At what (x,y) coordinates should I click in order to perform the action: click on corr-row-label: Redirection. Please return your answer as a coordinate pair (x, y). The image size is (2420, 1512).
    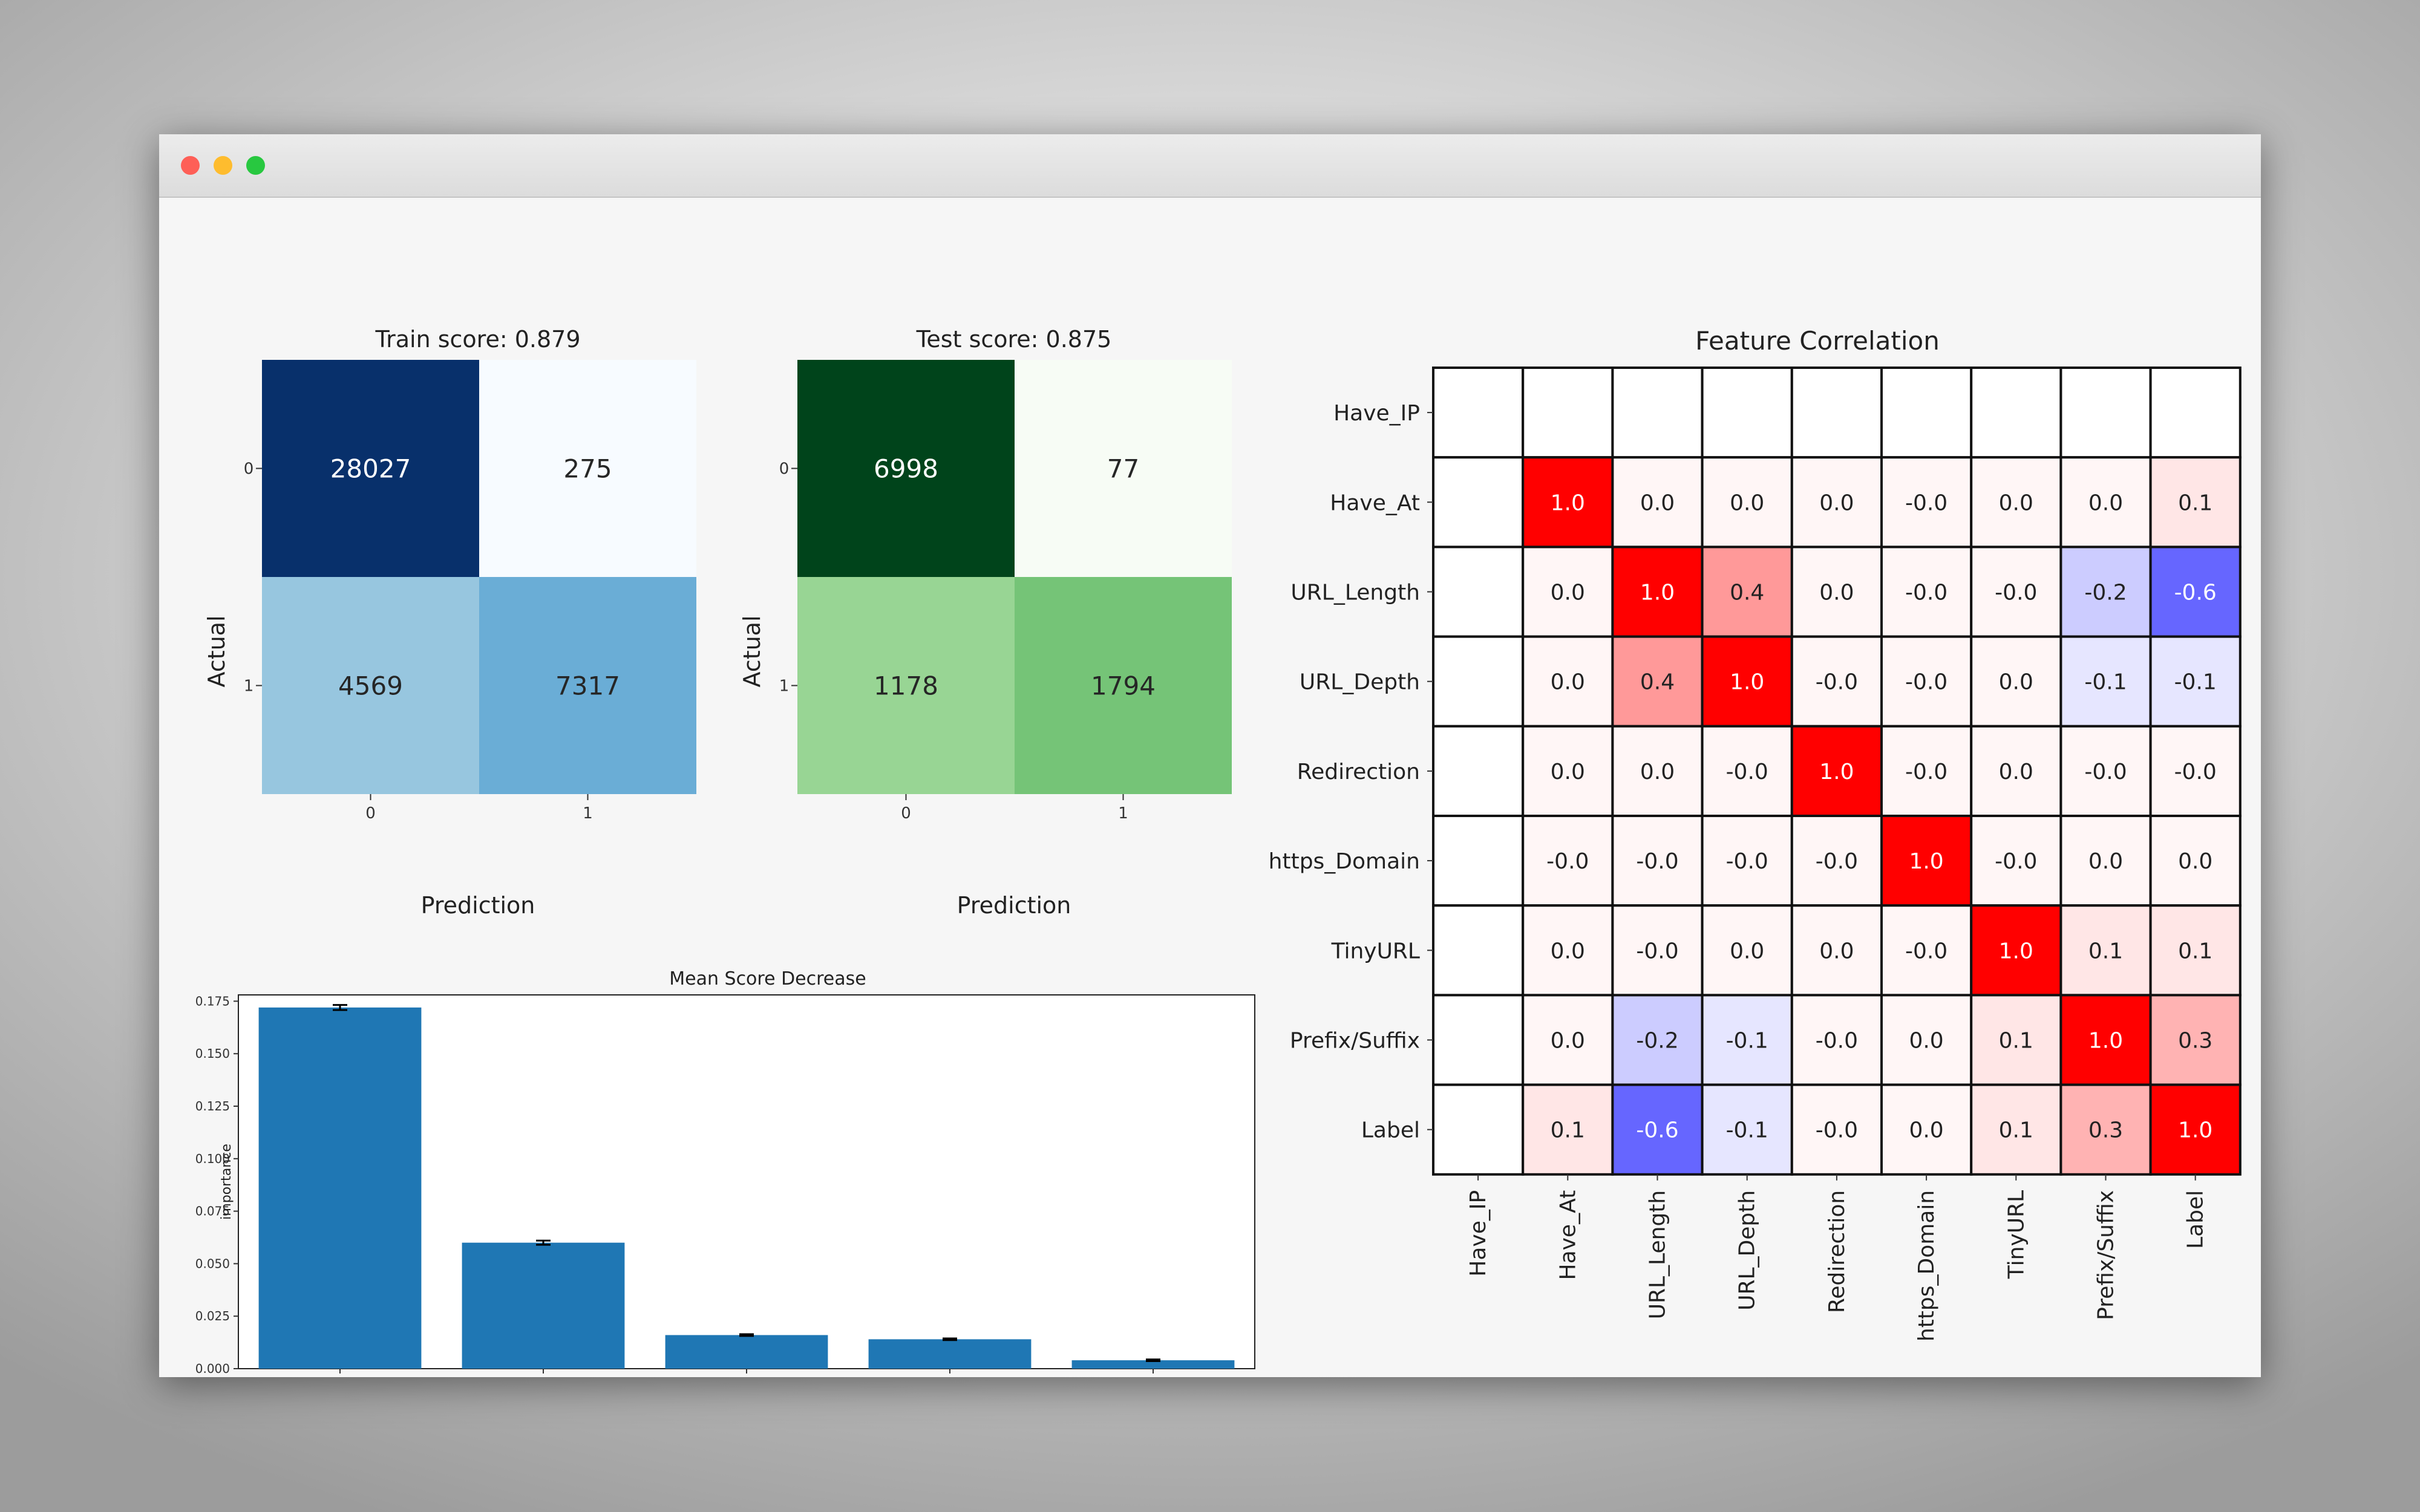
    Looking at the image, I should click on (1358, 772).